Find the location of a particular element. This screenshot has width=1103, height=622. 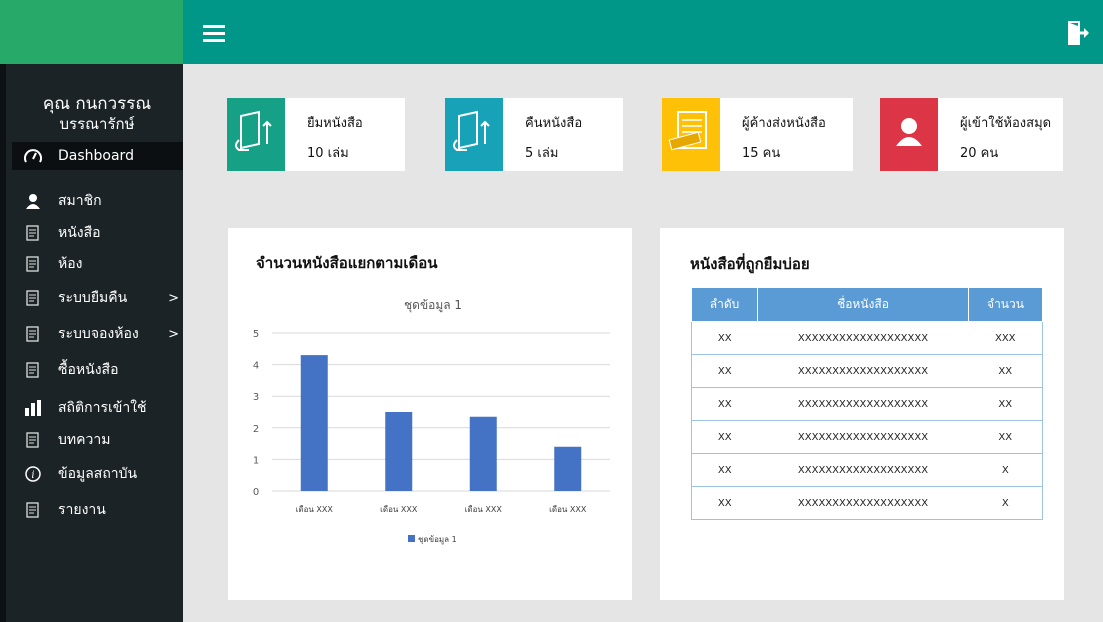

stat-card-value: 5 เล่ม is located at coordinates (542, 153).